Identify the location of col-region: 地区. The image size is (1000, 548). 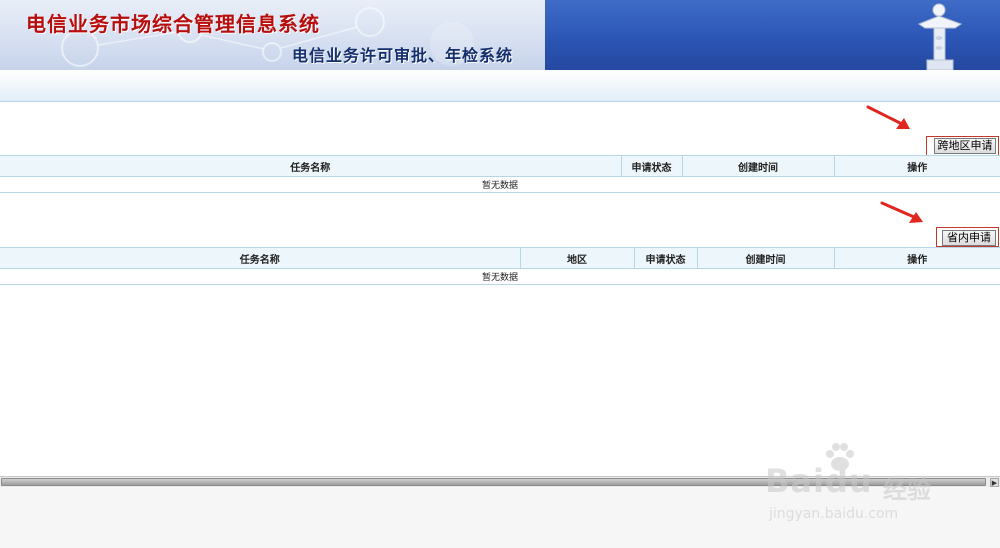
(576, 258).